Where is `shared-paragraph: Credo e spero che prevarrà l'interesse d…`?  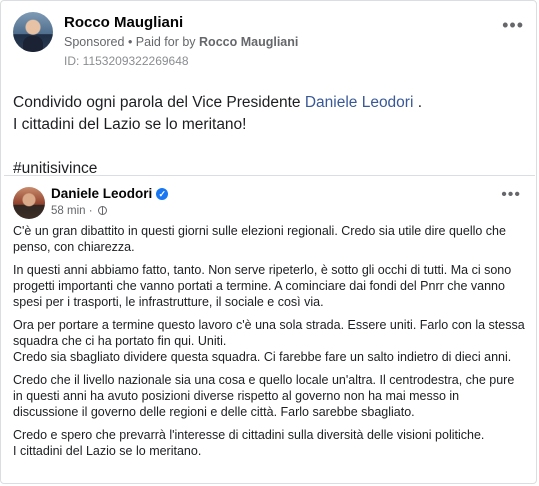 shared-paragraph: Credo e spero che prevarrà l'interesse d… is located at coordinates (249, 443).